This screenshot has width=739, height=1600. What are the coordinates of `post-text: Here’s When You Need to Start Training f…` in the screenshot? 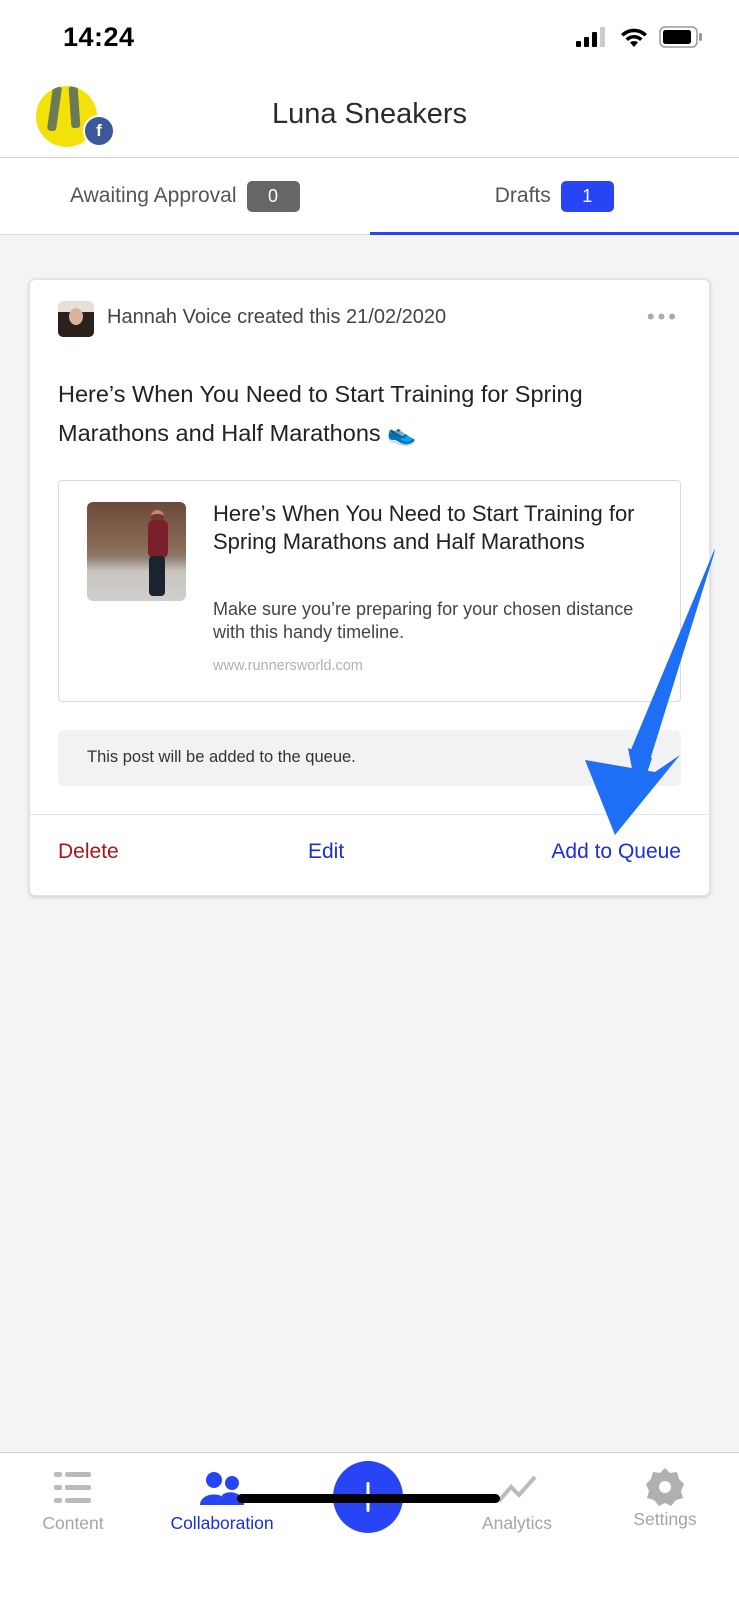 It's located at (320, 413).